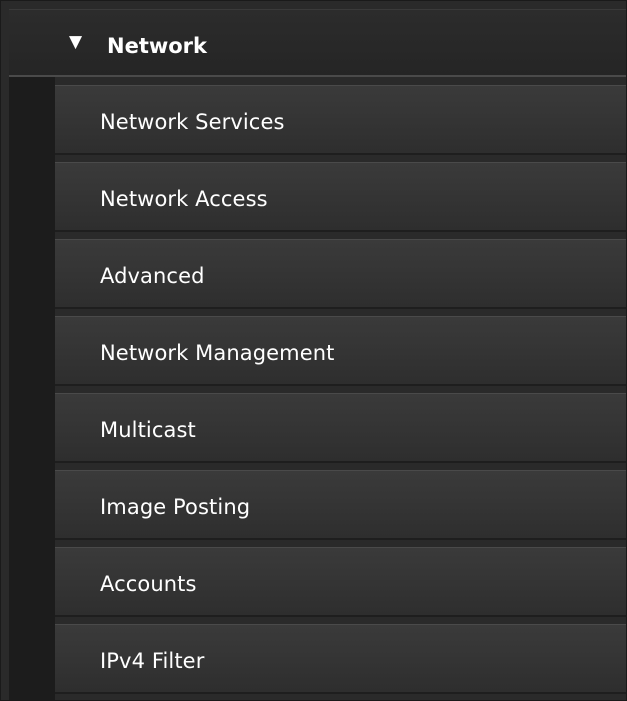 Image resolution: width=627 pixels, height=701 pixels. Describe the element at coordinates (340, 582) in the screenshot. I see `menu-item-accounts: Accounts` at that location.